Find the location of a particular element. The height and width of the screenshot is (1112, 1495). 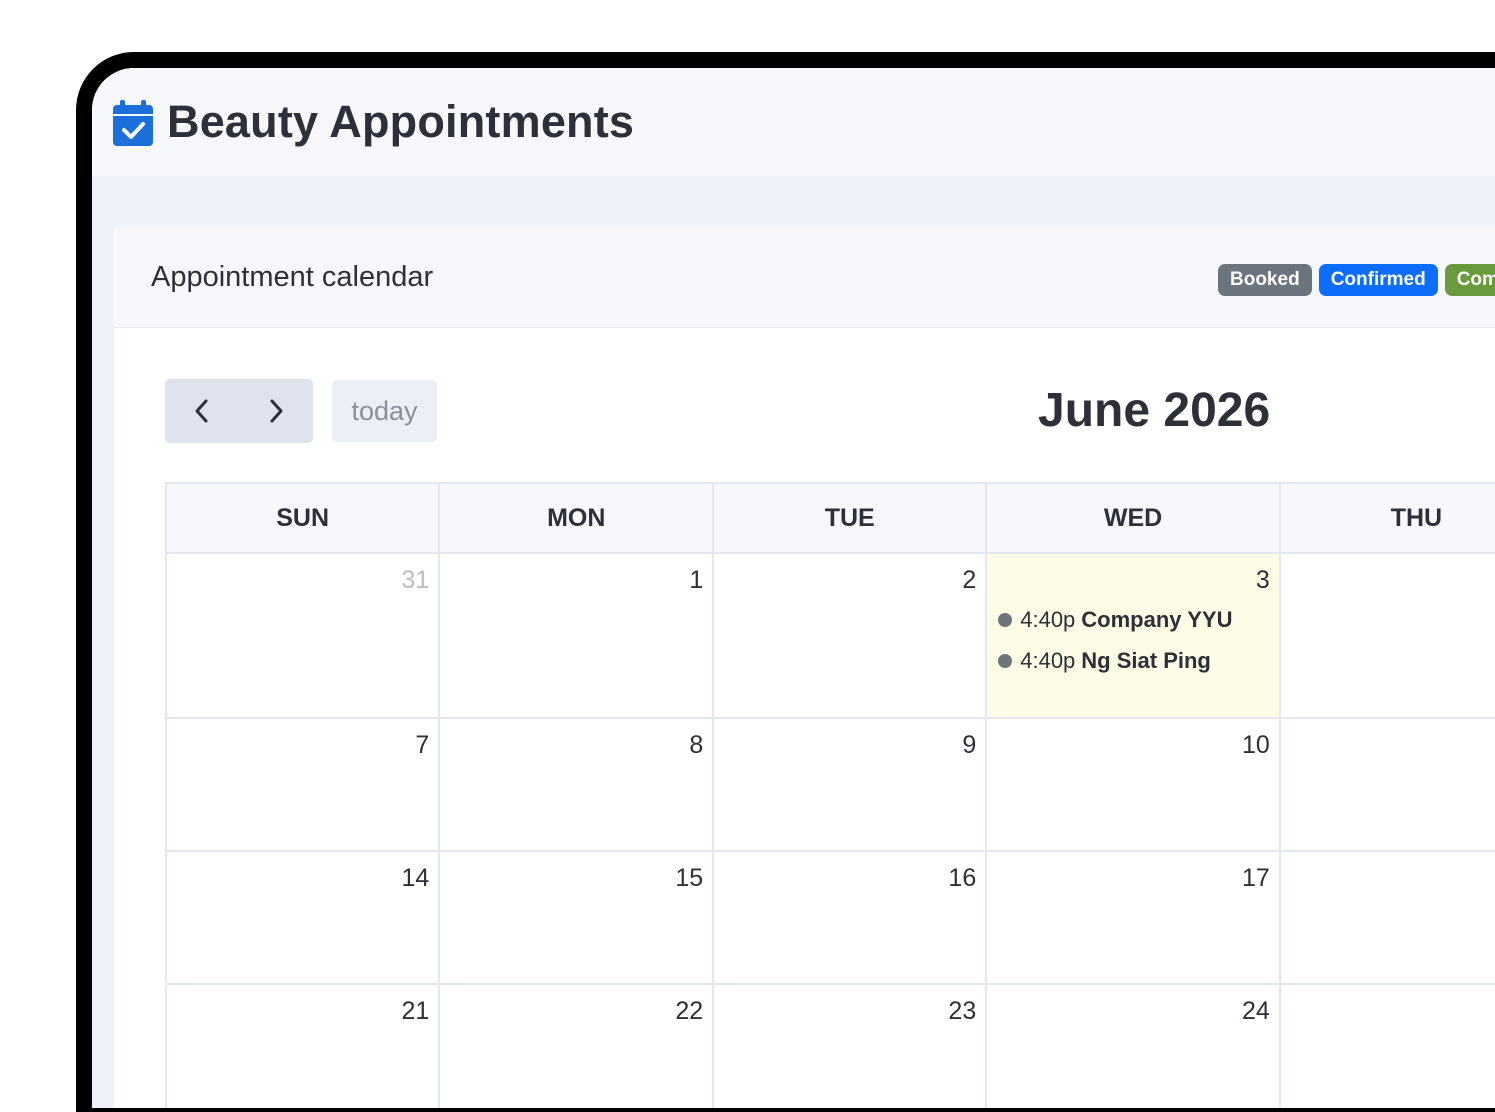

day-cell: 10 is located at coordinates (1133, 784).